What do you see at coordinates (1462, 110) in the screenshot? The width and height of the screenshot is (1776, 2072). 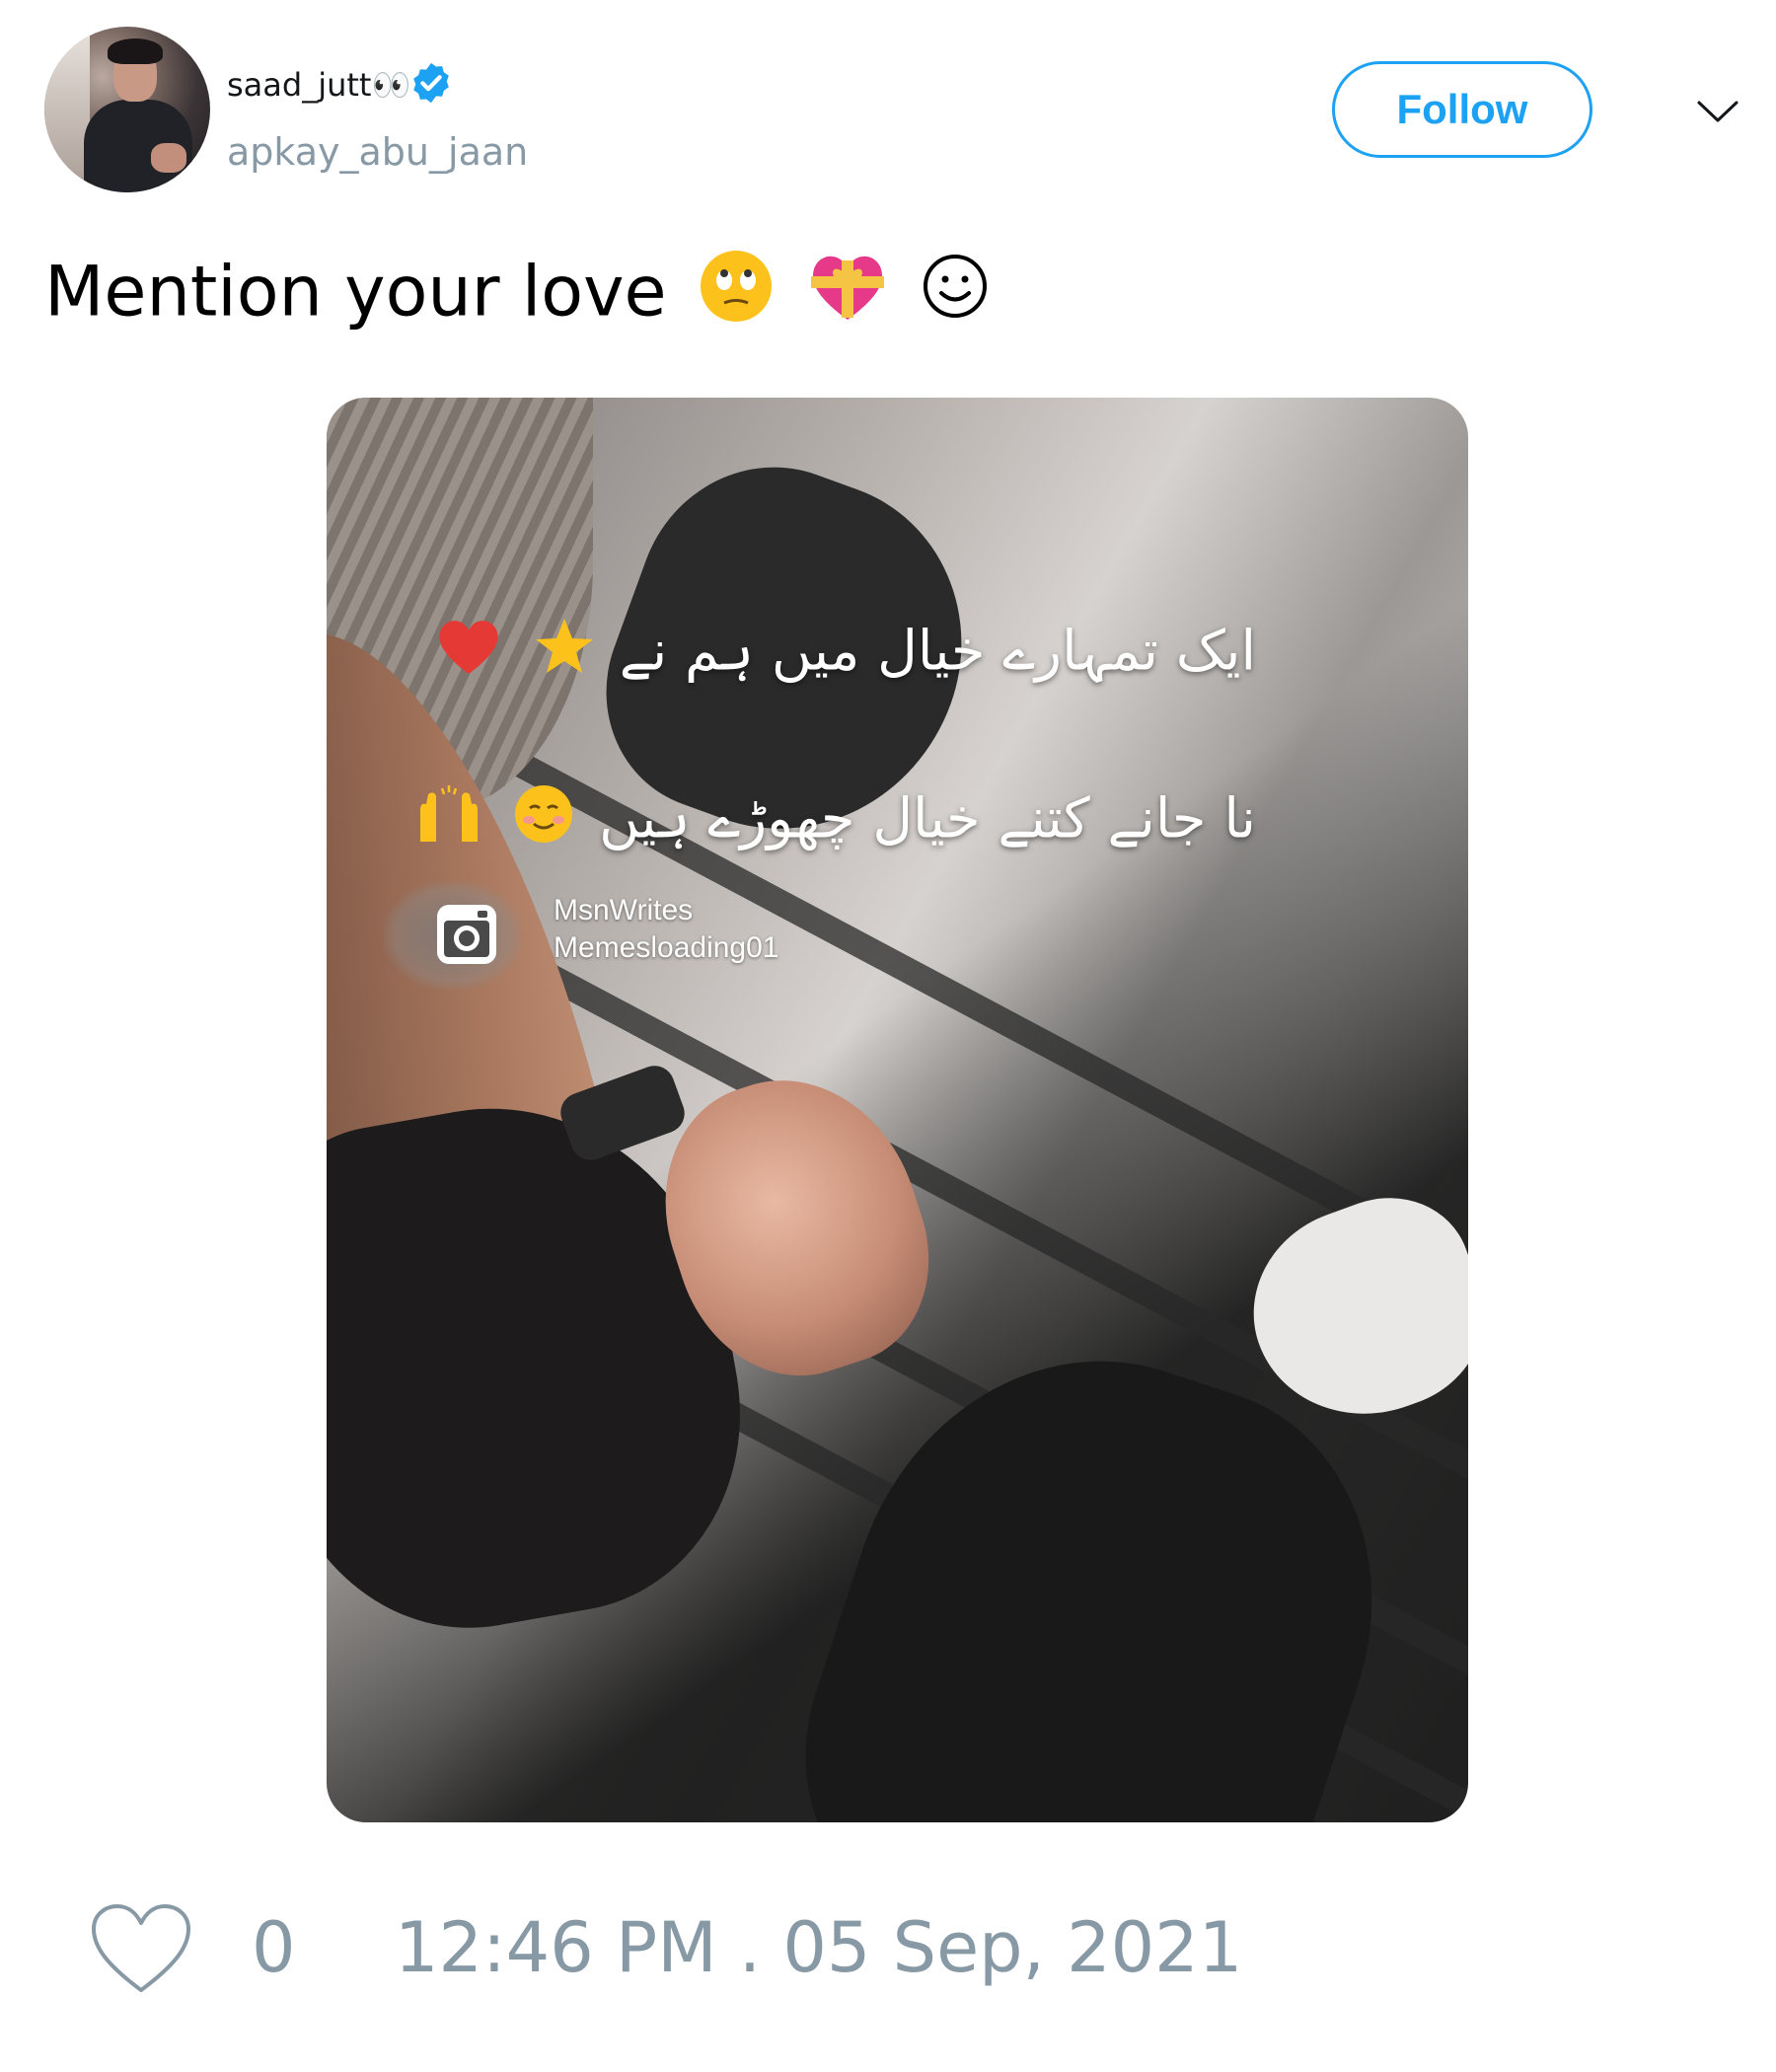 I see `follow-button: Follow` at bounding box center [1462, 110].